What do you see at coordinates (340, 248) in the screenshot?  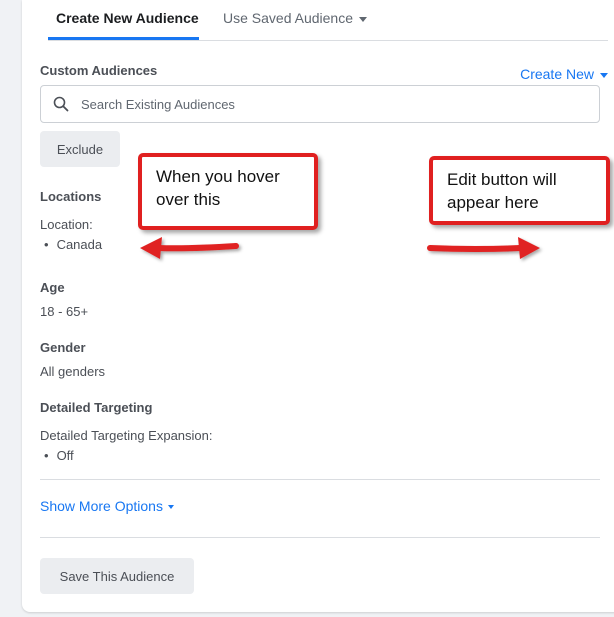 I see `annotation-arrows` at bounding box center [340, 248].